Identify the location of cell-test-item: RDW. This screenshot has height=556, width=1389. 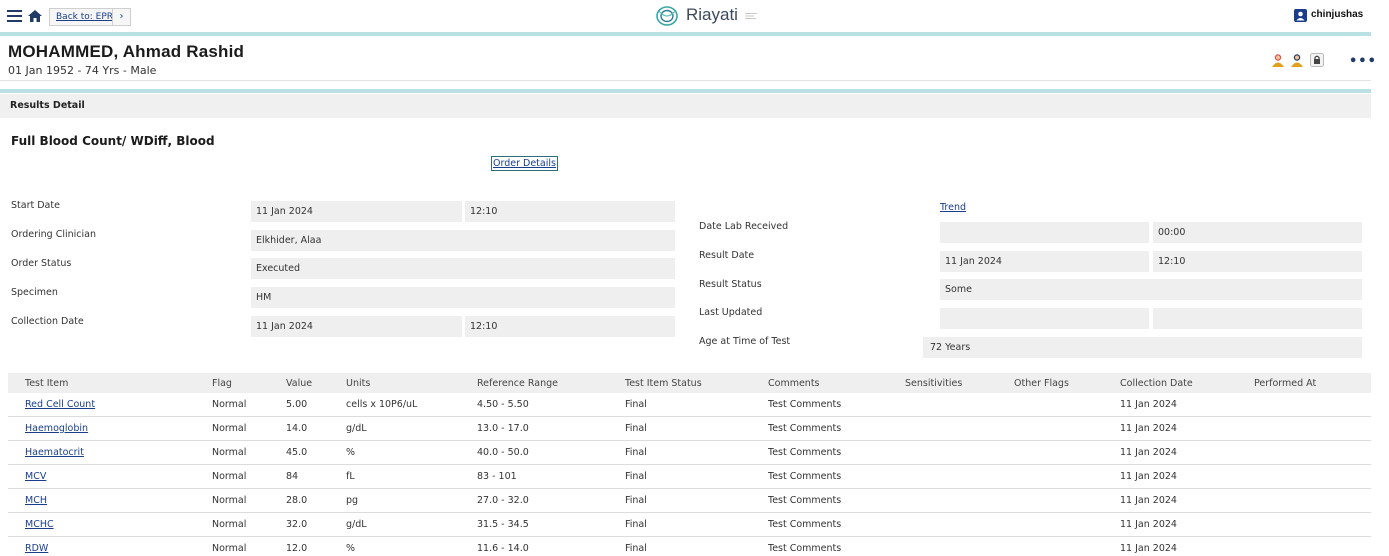
(36, 548).